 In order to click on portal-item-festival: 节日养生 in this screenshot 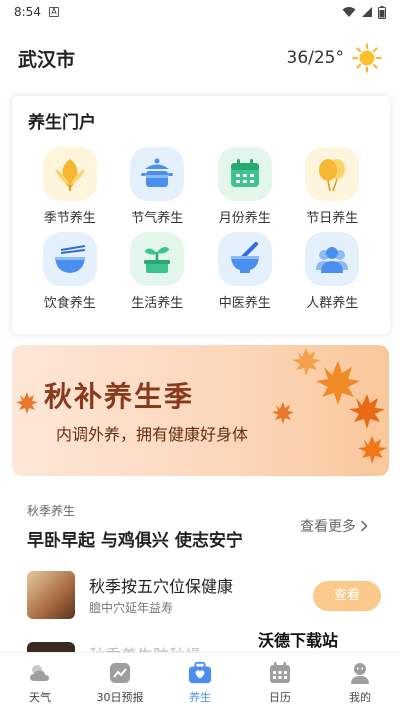, I will do `click(333, 186)`.